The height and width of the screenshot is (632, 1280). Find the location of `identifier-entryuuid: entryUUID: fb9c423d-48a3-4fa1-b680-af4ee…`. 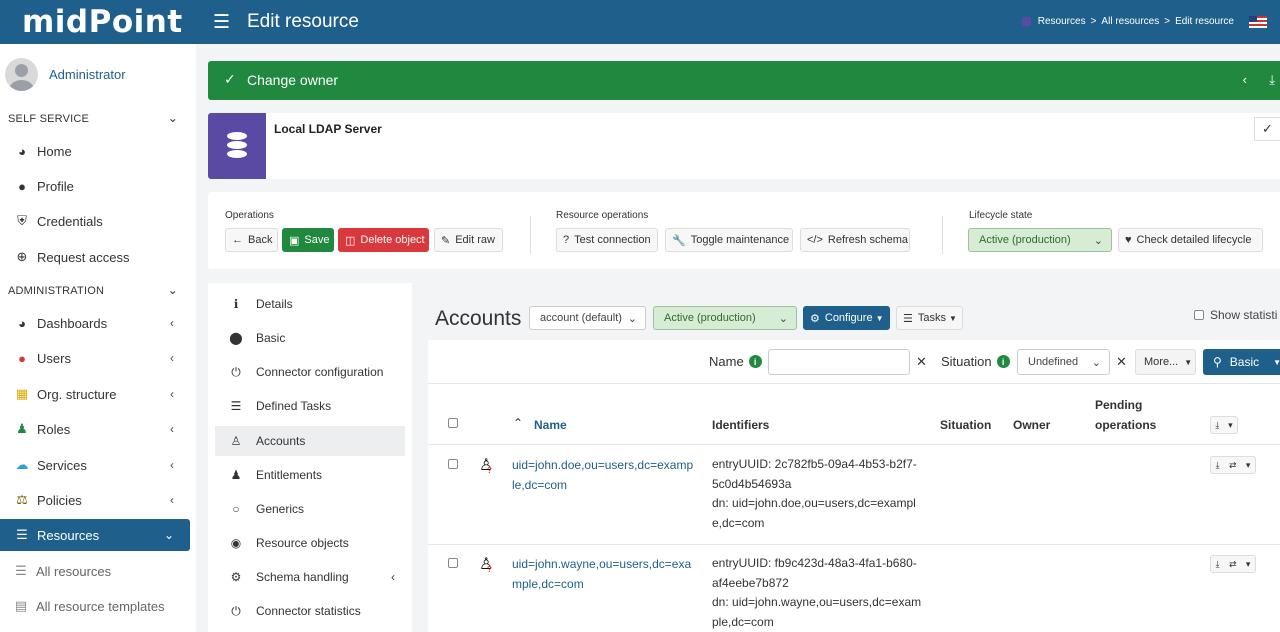

identifier-entryuuid: entryUUID: fb9c423d-48a3-4fa1-b680-af4ee… is located at coordinates (814, 573).